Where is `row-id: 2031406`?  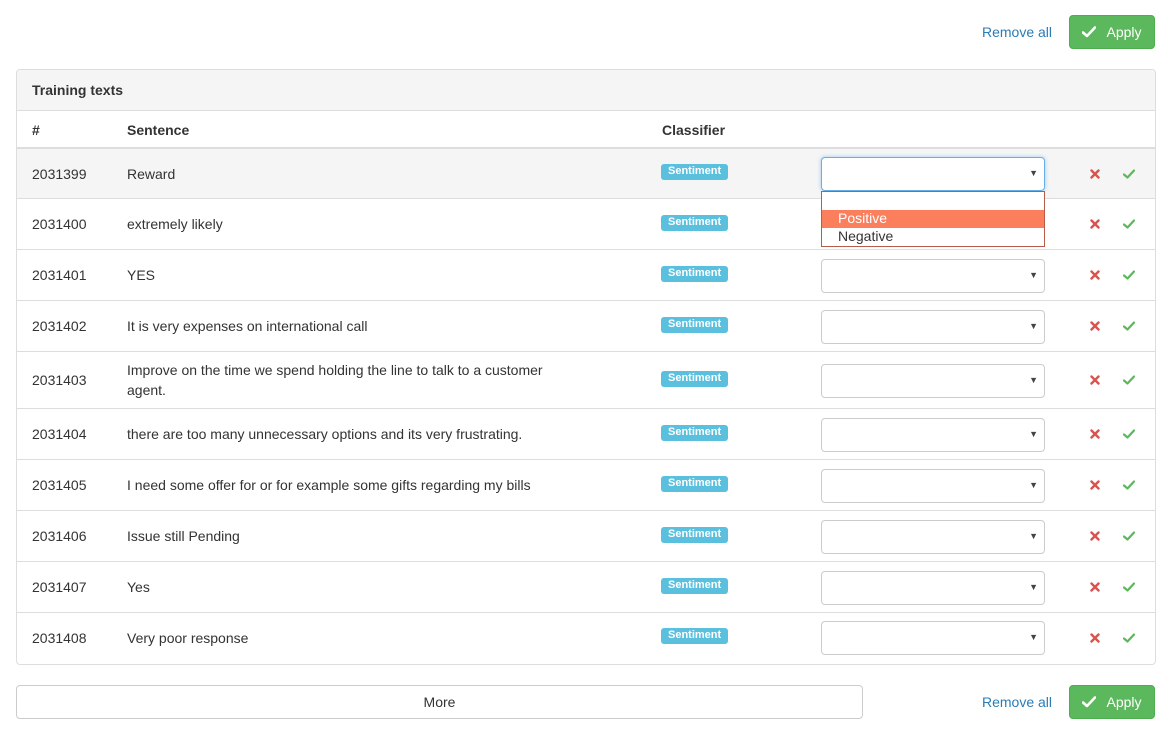 row-id: 2031406 is located at coordinates (59, 536).